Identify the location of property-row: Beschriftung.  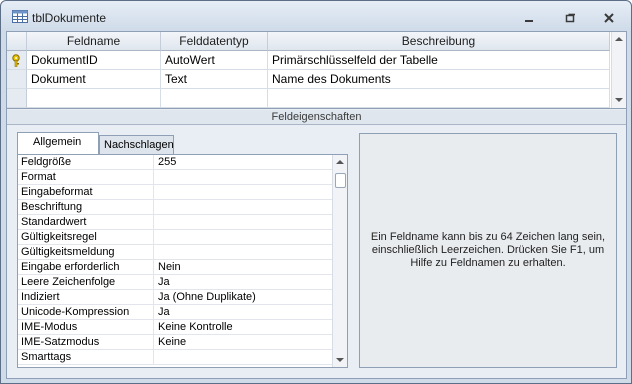
(175, 207).